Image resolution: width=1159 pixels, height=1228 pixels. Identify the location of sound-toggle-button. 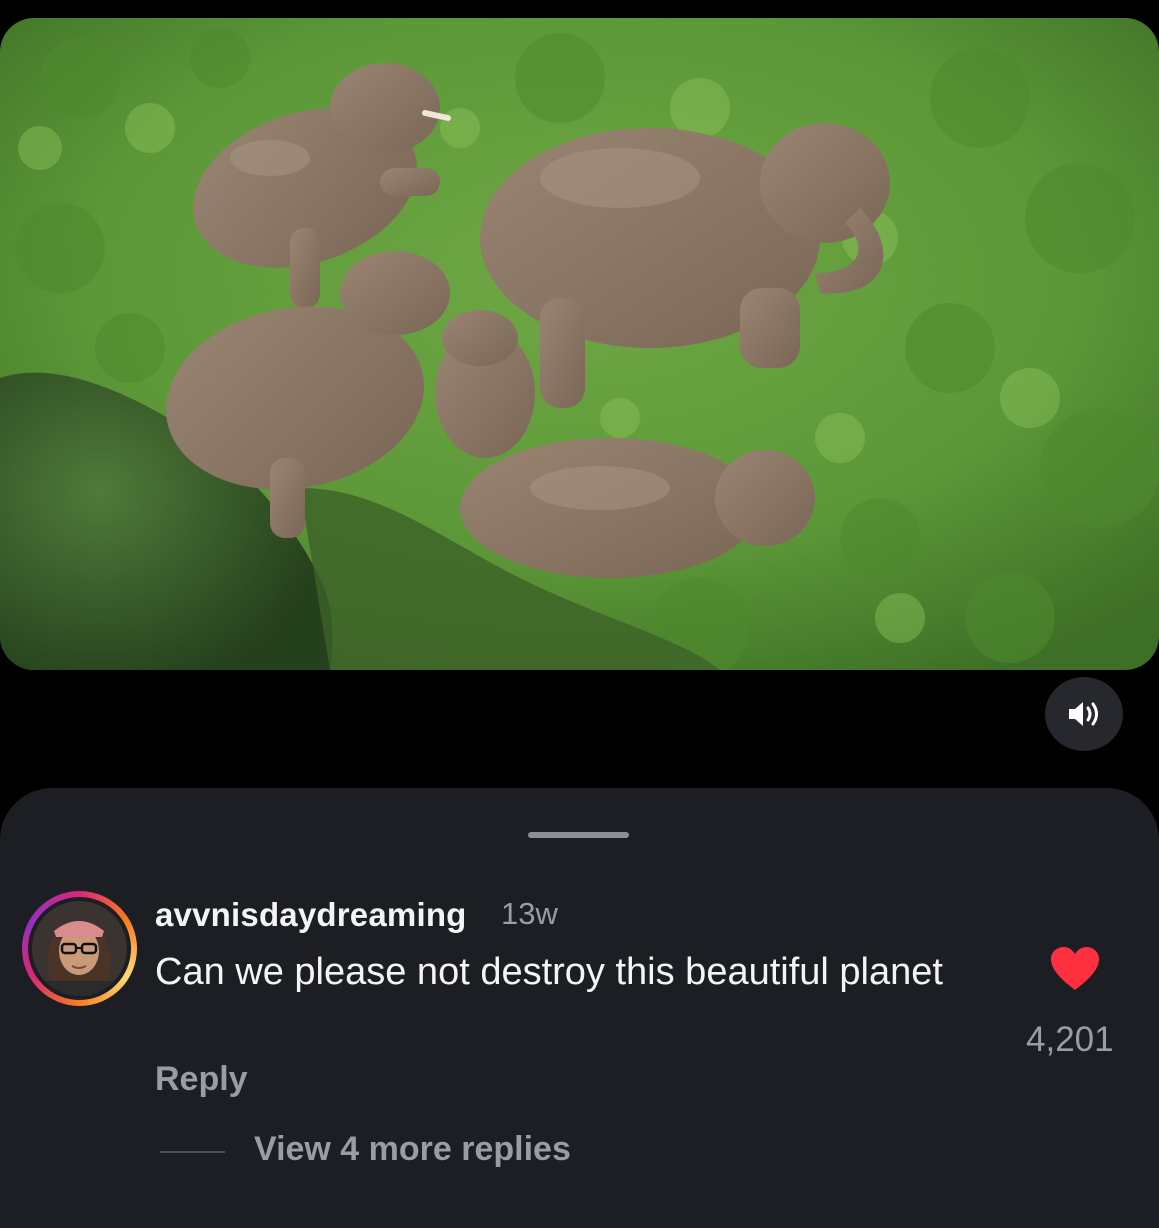
(1084, 714).